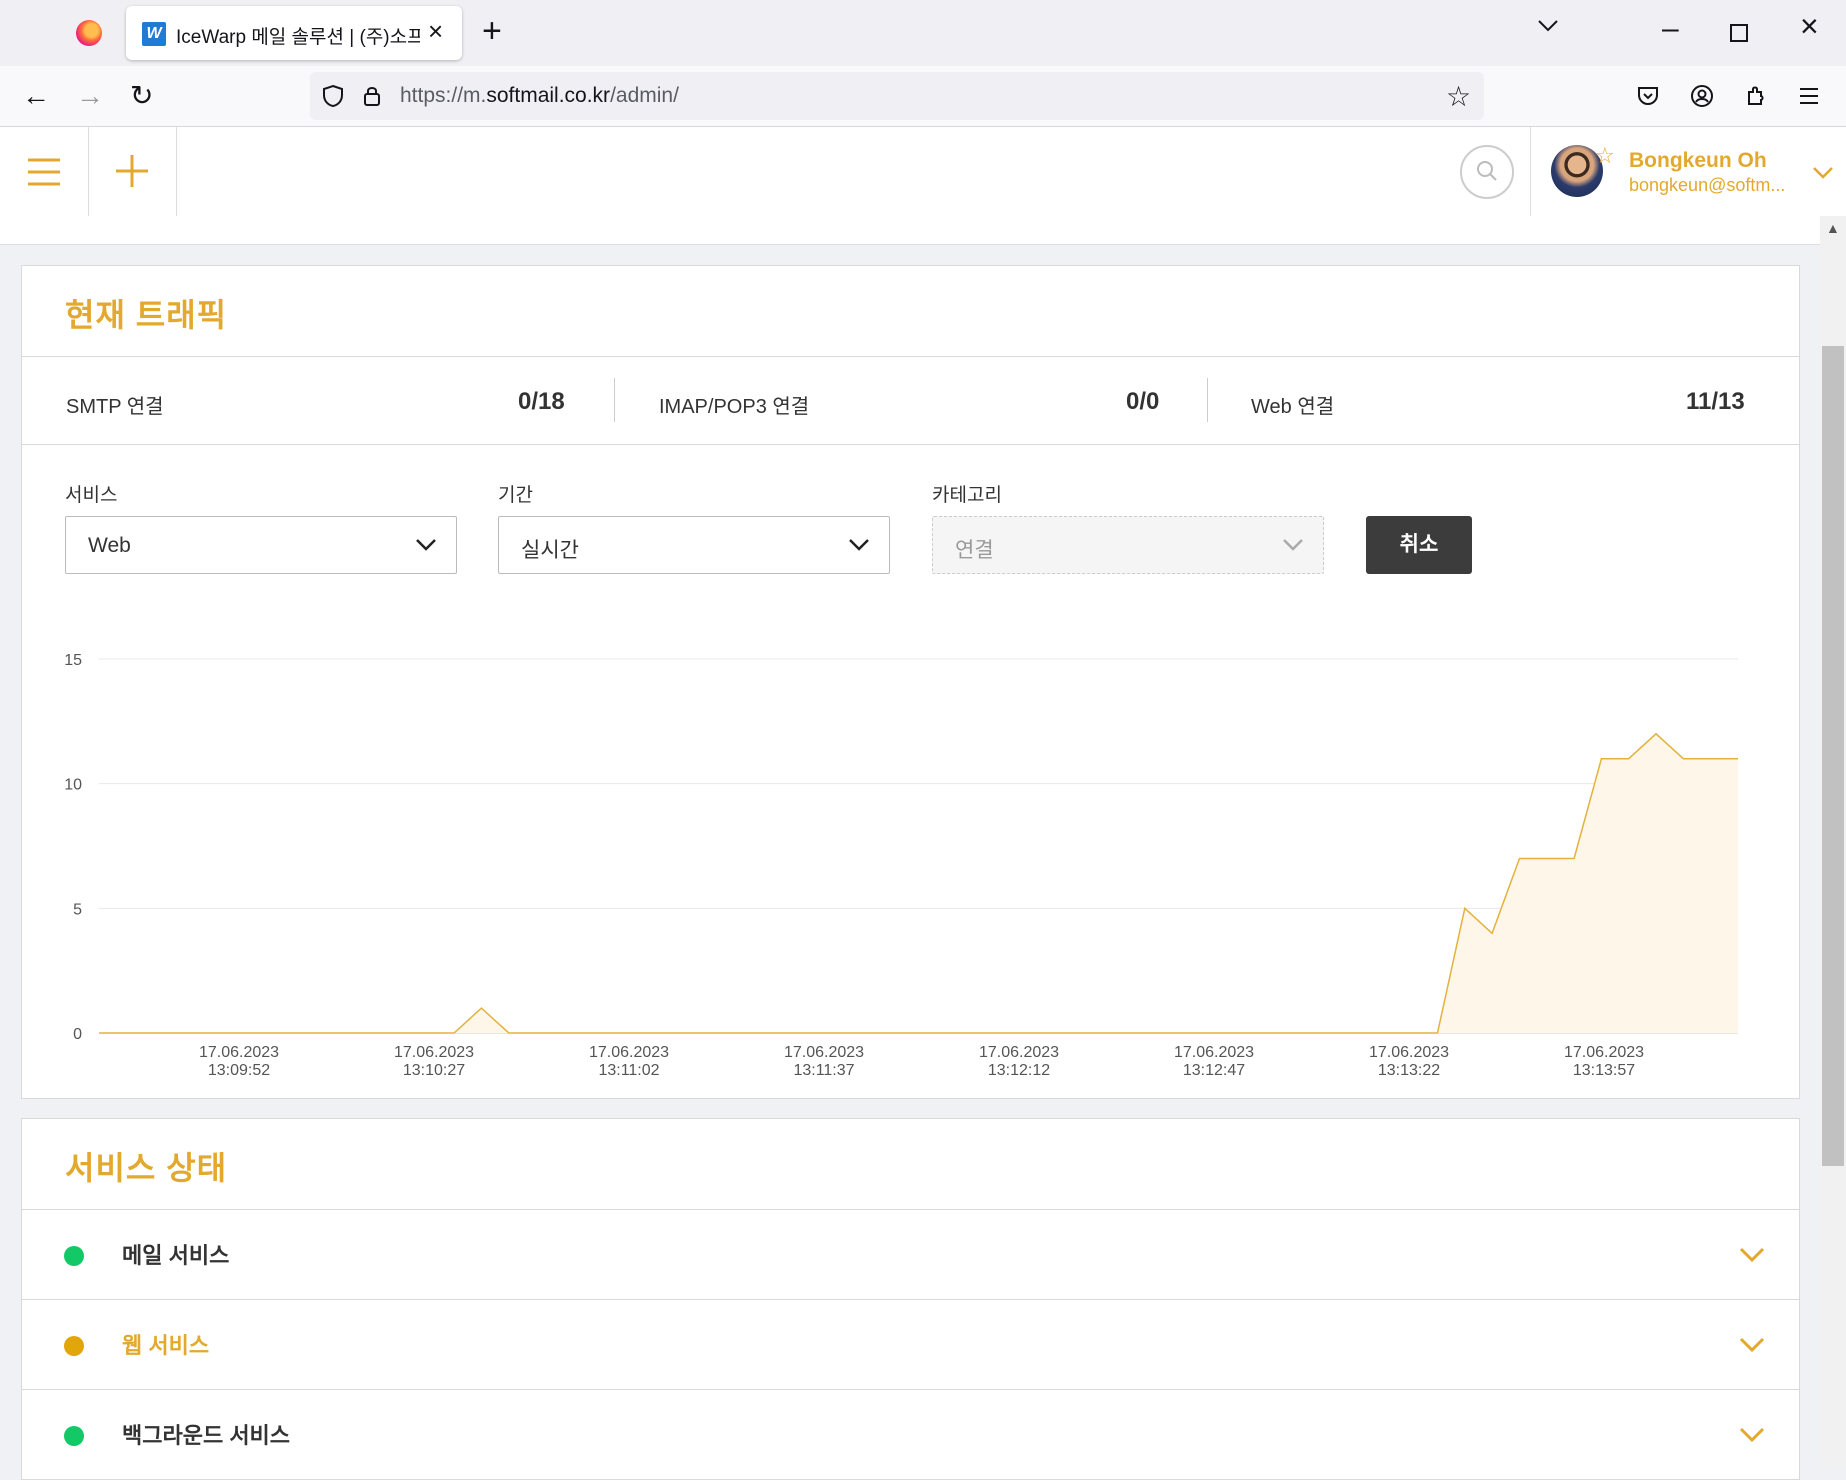  What do you see at coordinates (443, 95) in the screenshot?
I see `url-prefix: https://m.` at bounding box center [443, 95].